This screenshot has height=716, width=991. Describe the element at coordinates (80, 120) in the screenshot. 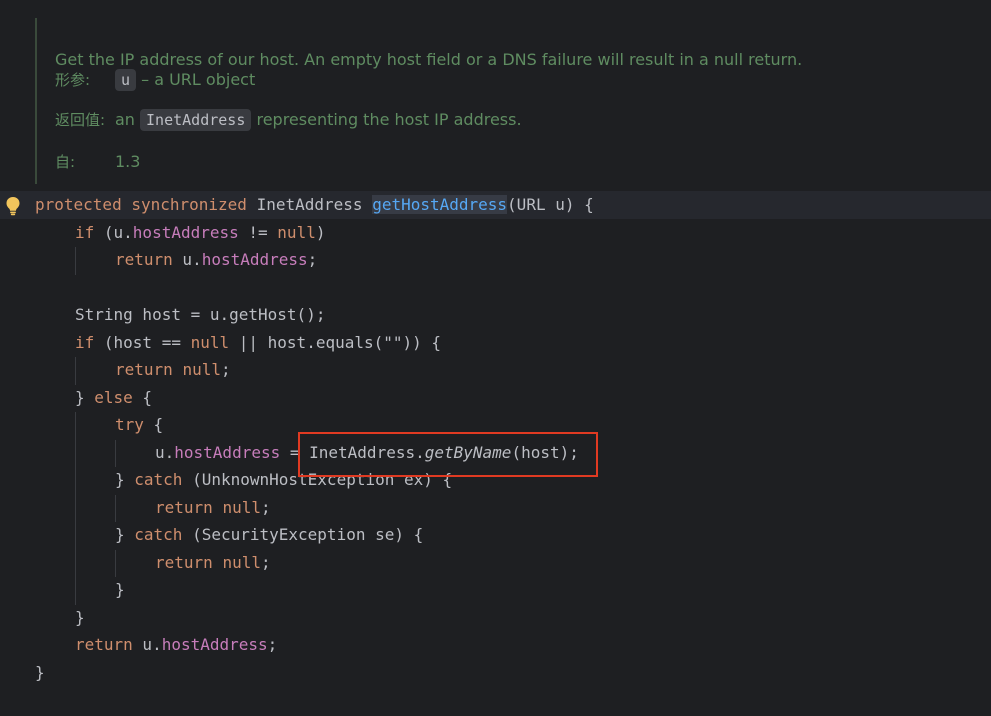

I see `javadoc-return-label: 返回值:` at that location.